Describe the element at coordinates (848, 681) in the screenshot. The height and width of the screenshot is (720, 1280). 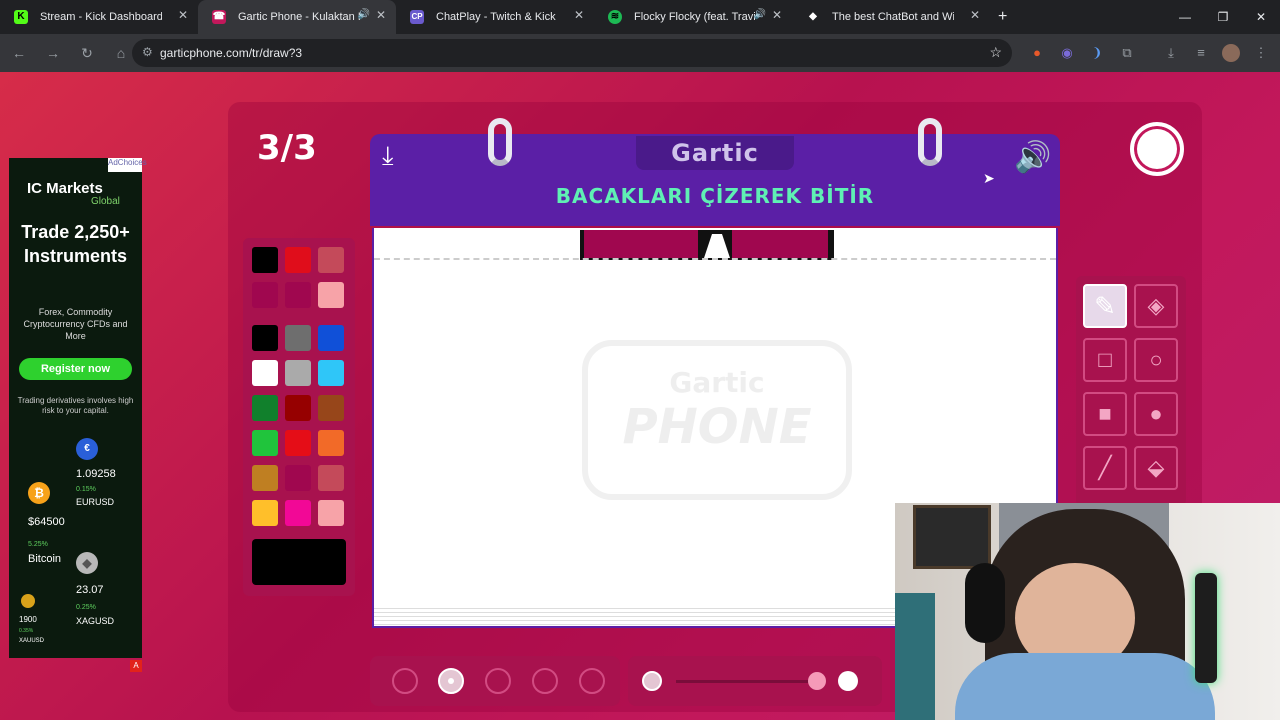
I see `opacity-max-icon` at that location.